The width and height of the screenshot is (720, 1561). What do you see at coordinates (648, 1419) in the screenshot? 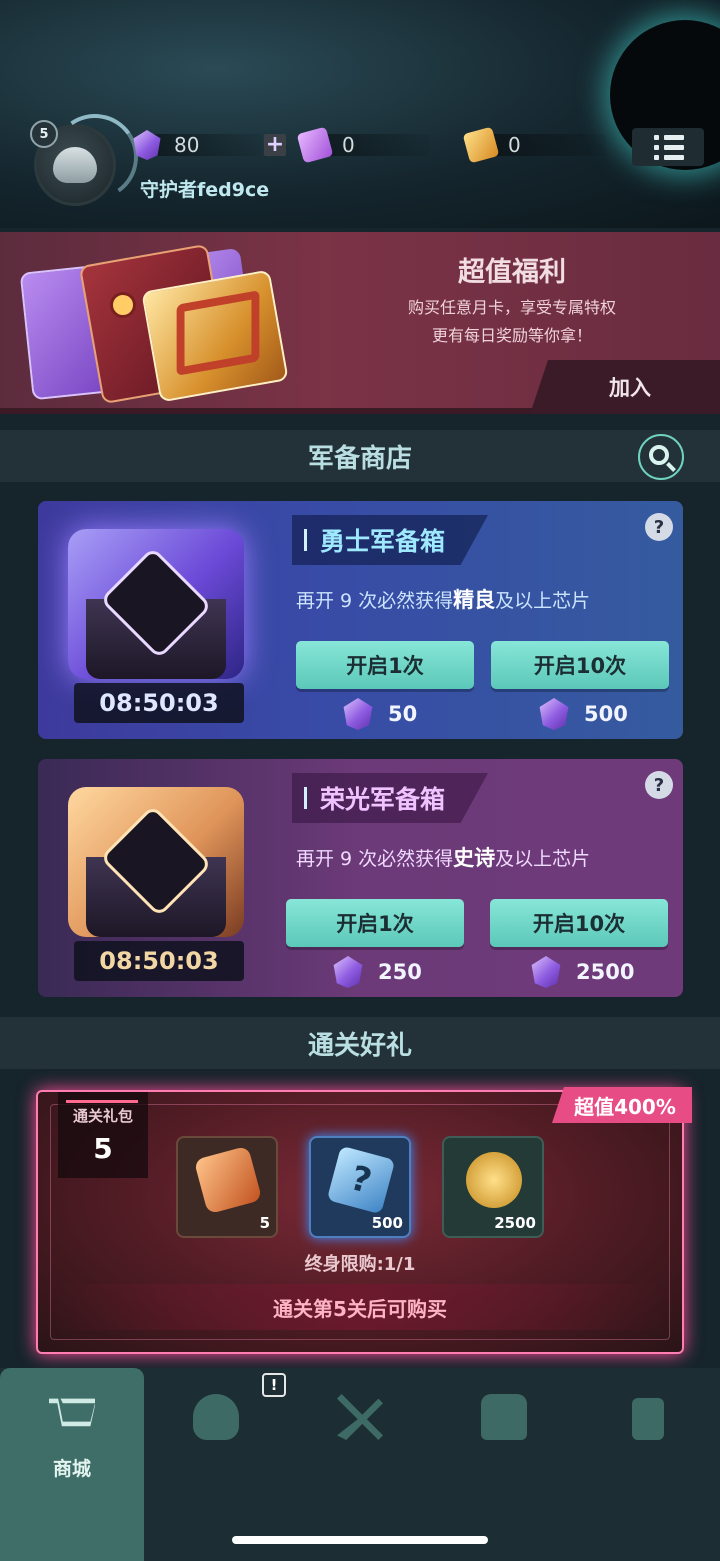
I see `lock-icon` at bounding box center [648, 1419].